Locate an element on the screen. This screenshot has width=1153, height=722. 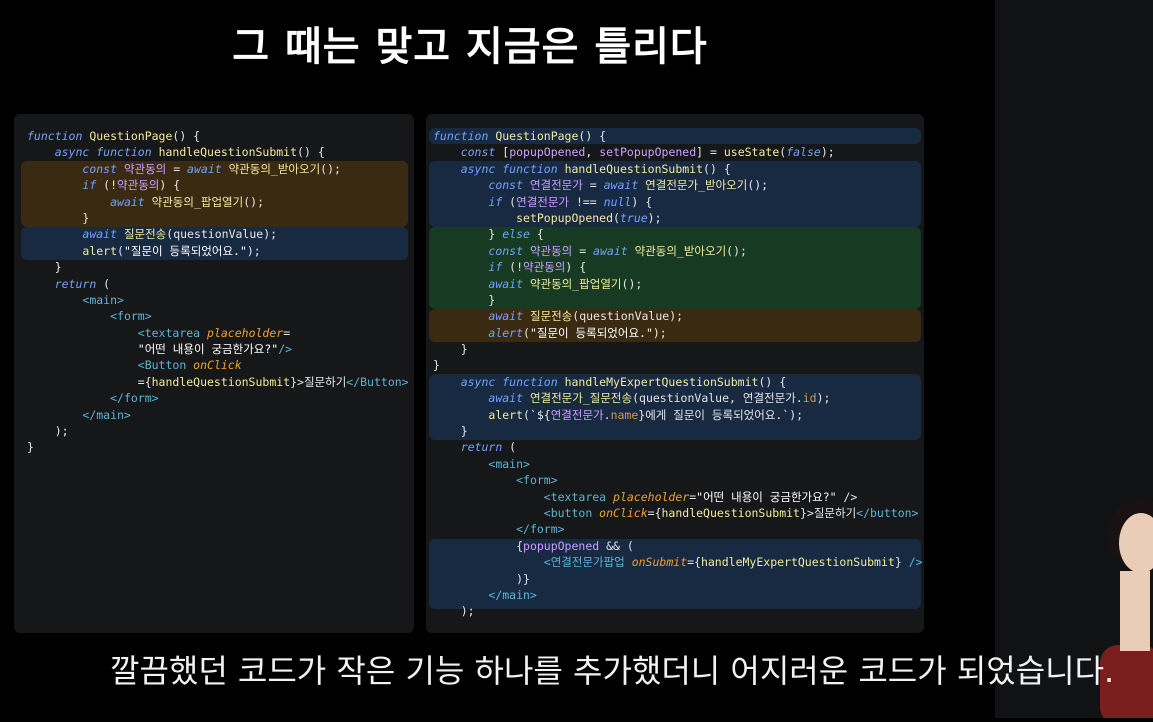
code-token: 연결전문가_질문전송 is located at coordinates (581, 398).